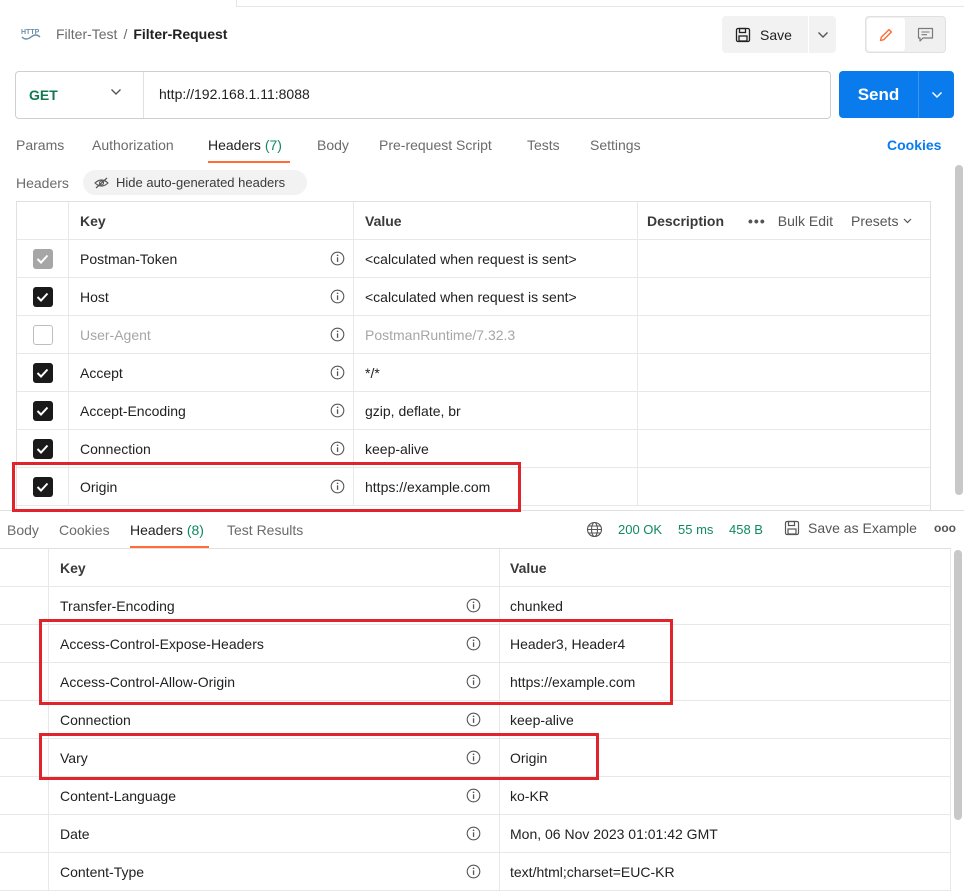  Describe the element at coordinates (211, 297) in the screenshot. I see `header-key-cell: Host` at that location.